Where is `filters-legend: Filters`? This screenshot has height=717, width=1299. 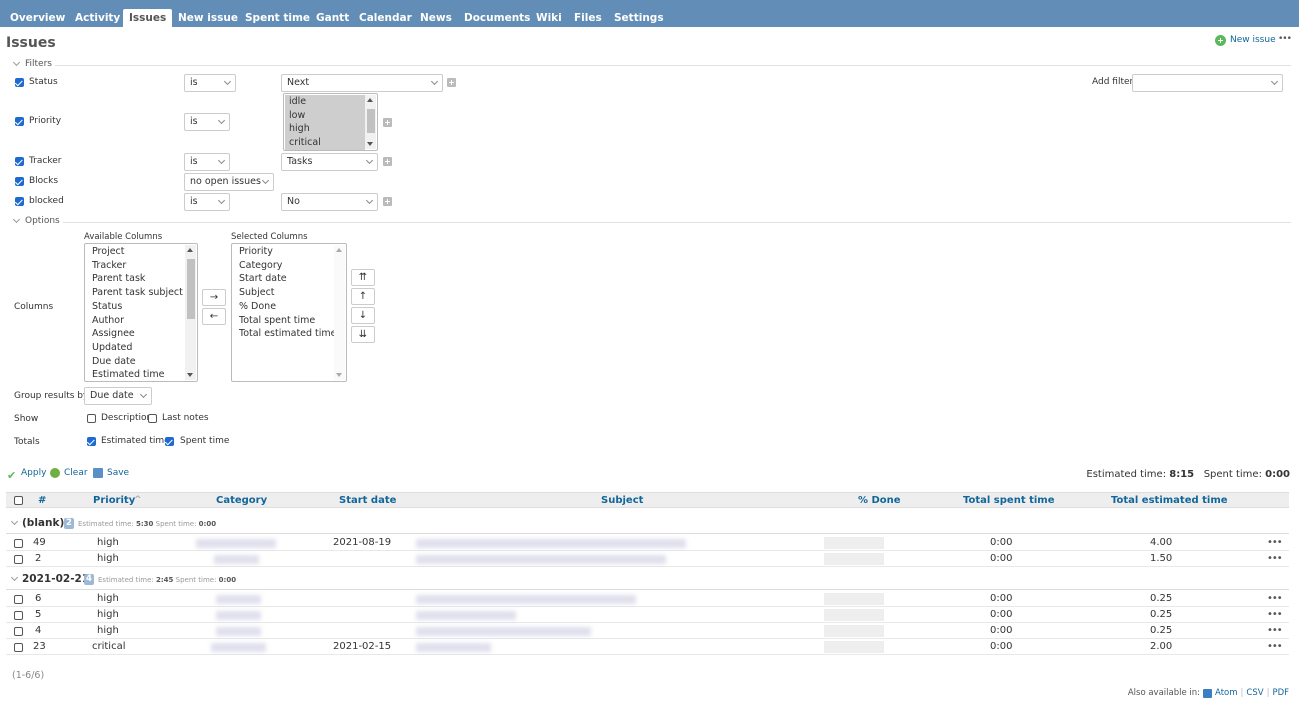 filters-legend: Filters is located at coordinates (30, 63).